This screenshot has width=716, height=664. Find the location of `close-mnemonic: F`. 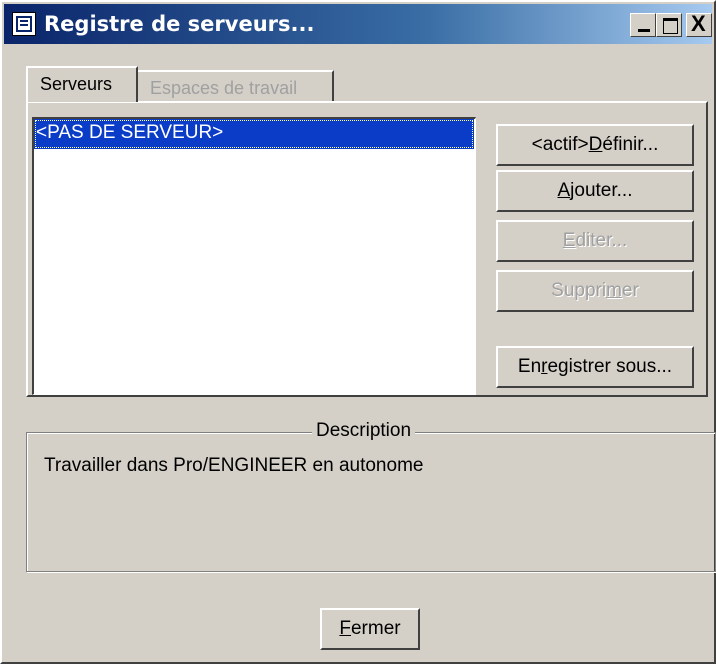

close-mnemonic: F is located at coordinates (345, 628).